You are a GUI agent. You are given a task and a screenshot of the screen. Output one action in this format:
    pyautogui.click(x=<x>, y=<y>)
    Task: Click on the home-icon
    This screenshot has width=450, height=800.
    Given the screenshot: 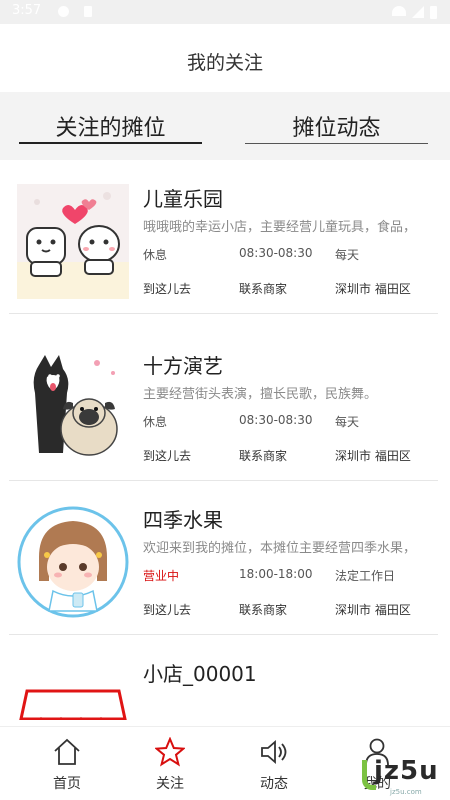 What is the action you would take?
    pyautogui.click(x=67, y=751)
    